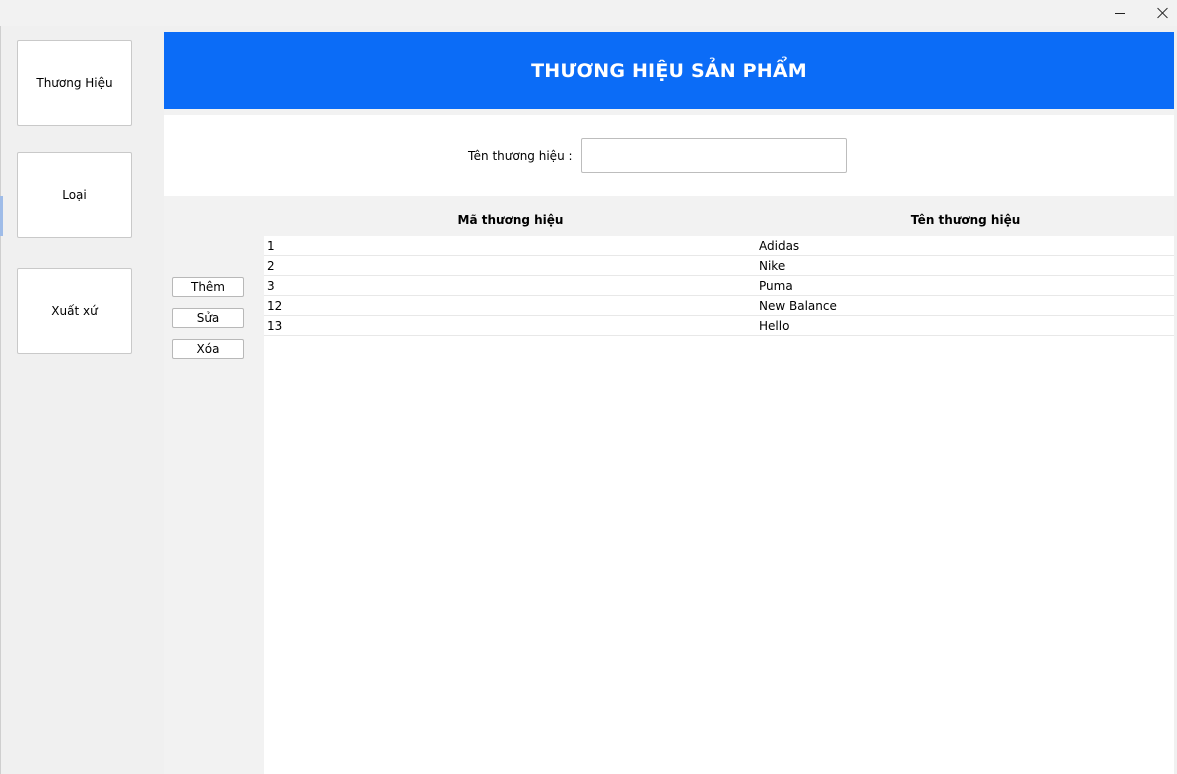 This screenshot has height=774, width=1177. Describe the element at coordinates (510, 220) in the screenshot. I see `column-header-brand-id: Mã thương hiệu` at that location.